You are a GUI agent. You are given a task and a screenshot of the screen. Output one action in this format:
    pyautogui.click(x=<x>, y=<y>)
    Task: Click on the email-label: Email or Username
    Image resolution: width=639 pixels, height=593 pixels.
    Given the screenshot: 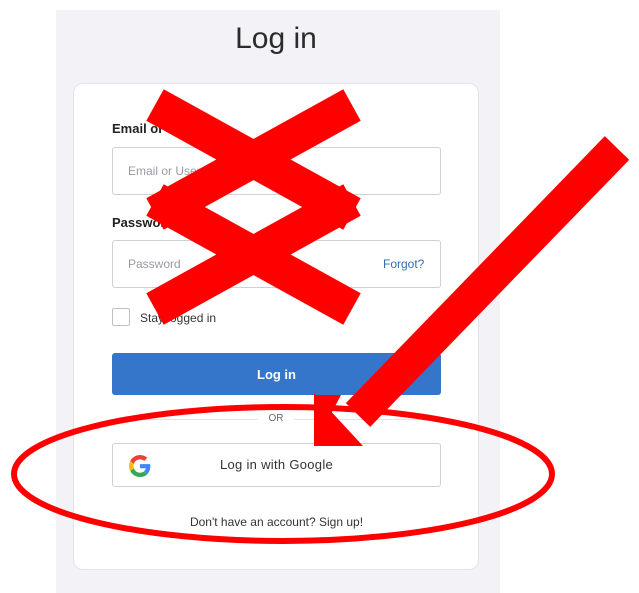 What is the action you would take?
    pyautogui.click(x=171, y=128)
    